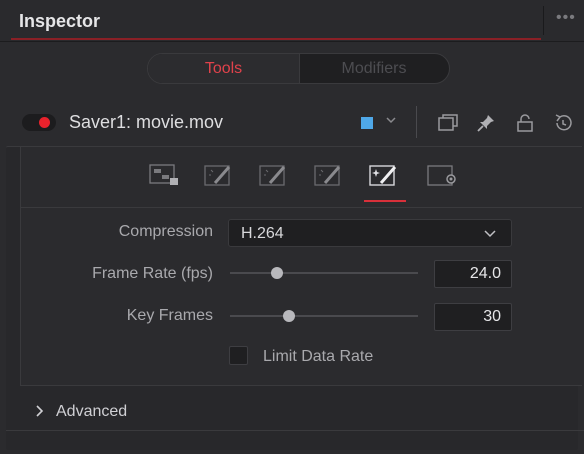 This screenshot has width=584, height=454. Describe the element at coordinates (238, 355) in the screenshot. I see `limit-data-rate-checkbox` at that location.